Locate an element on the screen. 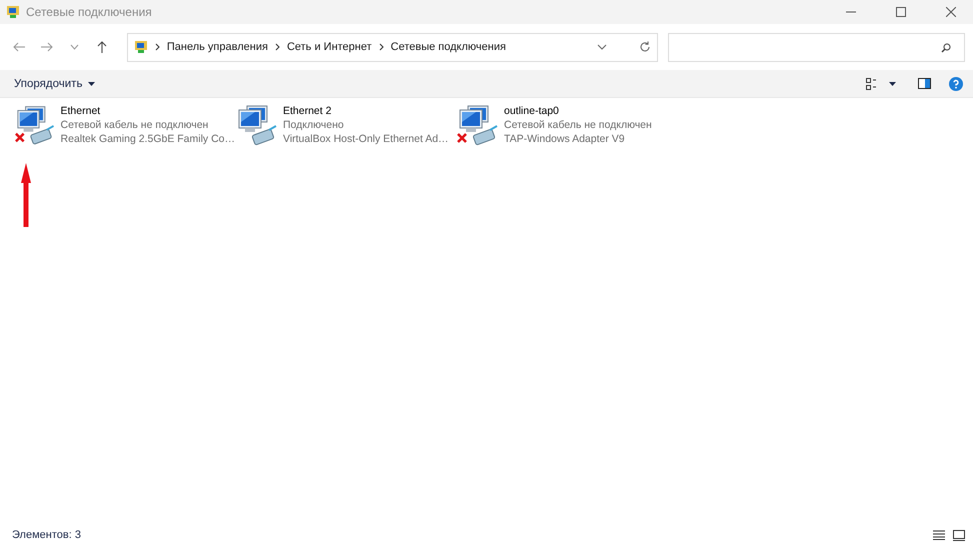 This screenshot has width=973, height=545. help-icon is located at coordinates (956, 83).